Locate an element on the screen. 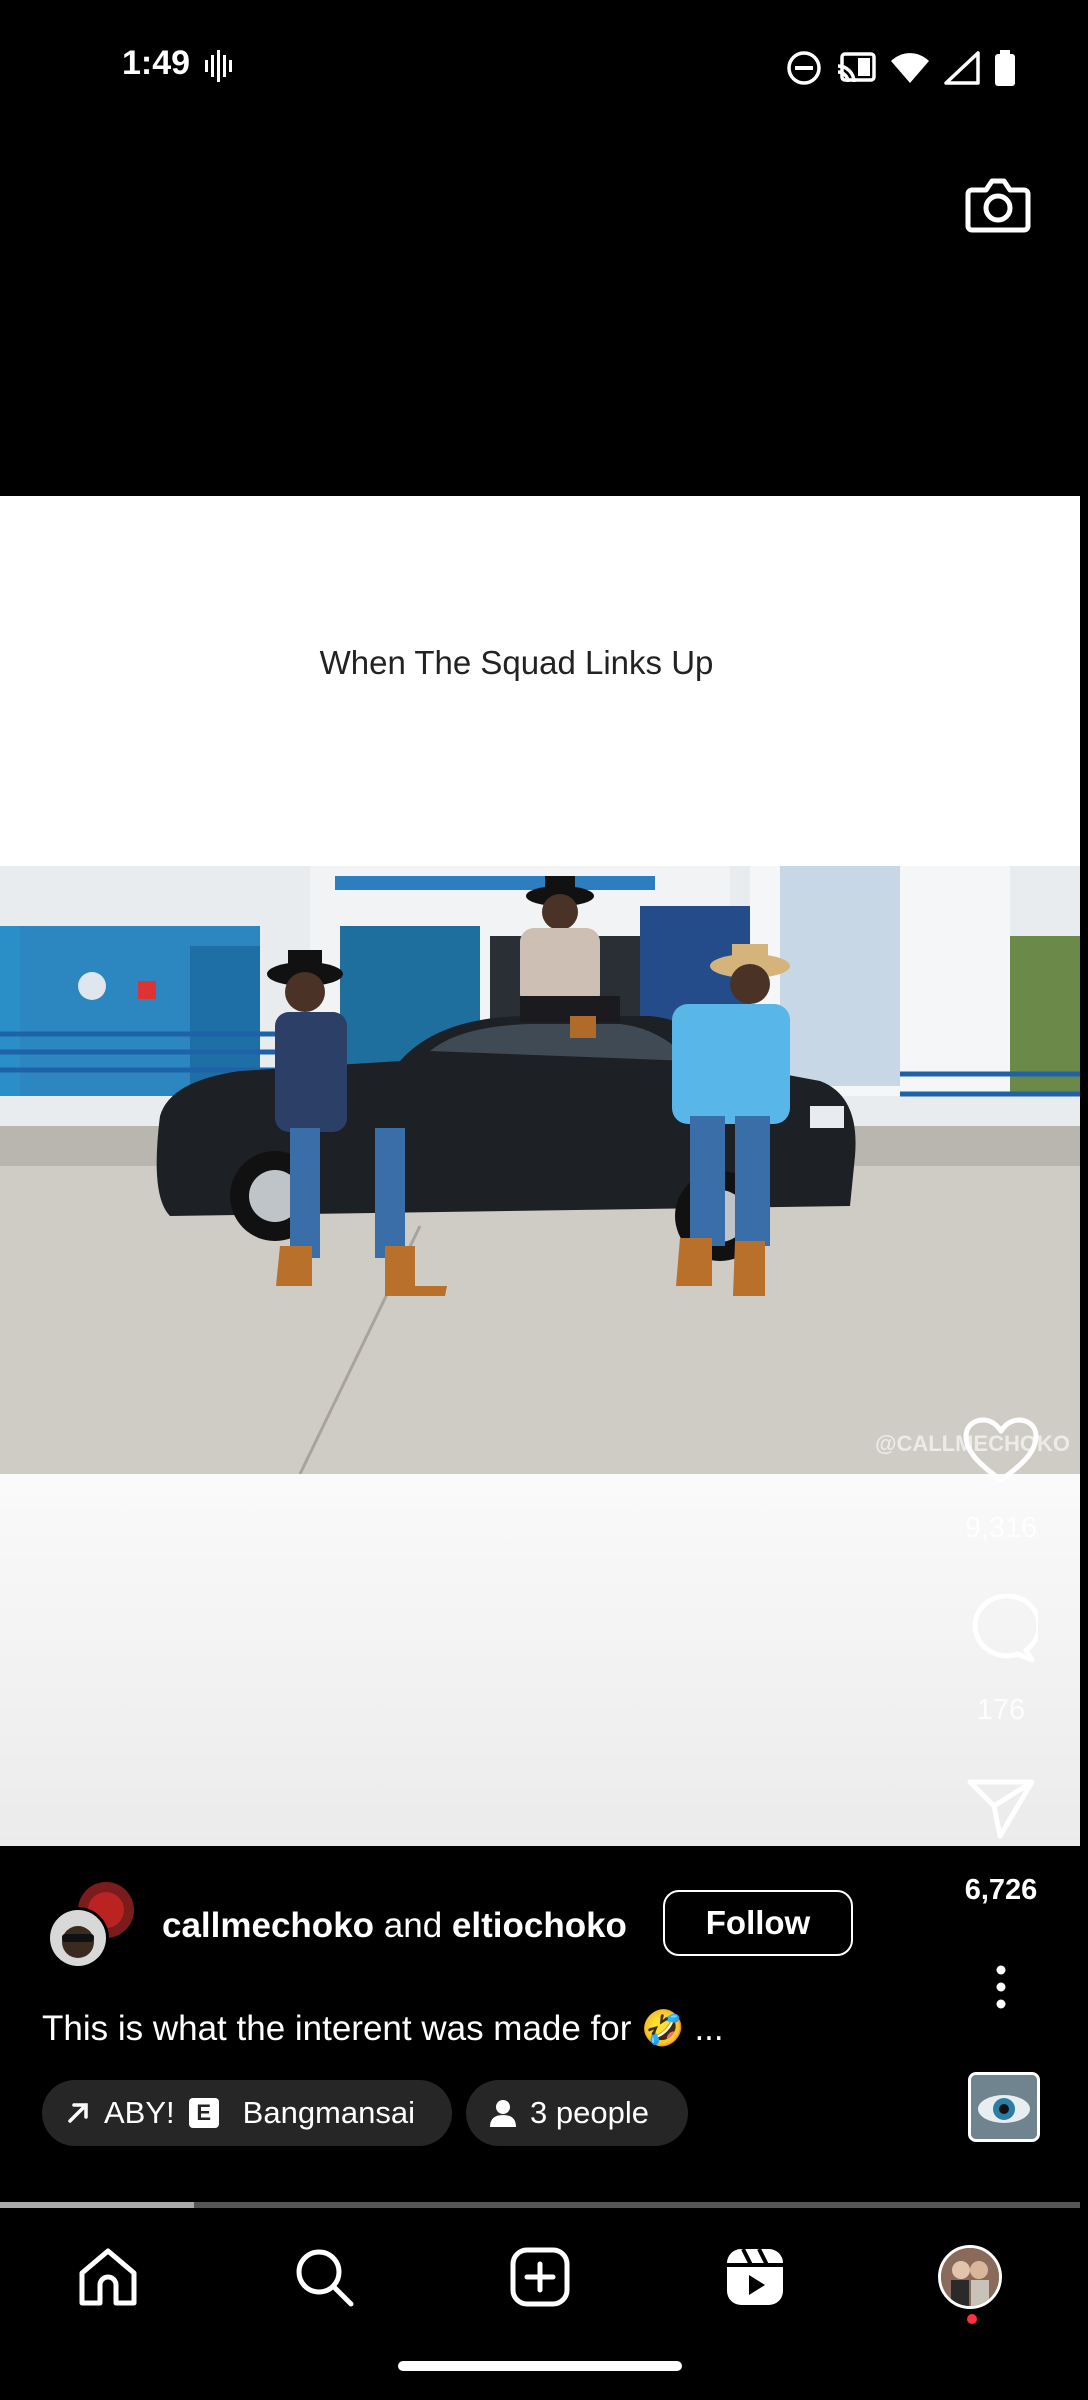 This screenshot has height=2400, width=1088. person-icon is located at coordinates (503, 2113).